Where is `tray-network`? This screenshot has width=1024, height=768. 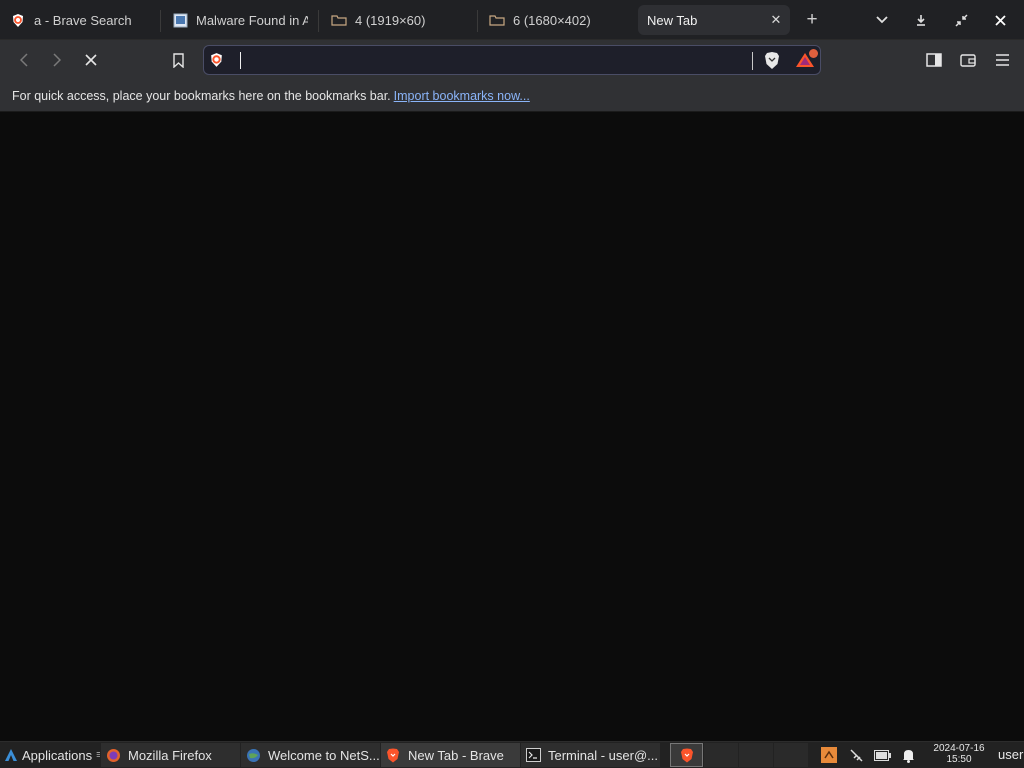
tray-network is located at coordinates (856, 755).